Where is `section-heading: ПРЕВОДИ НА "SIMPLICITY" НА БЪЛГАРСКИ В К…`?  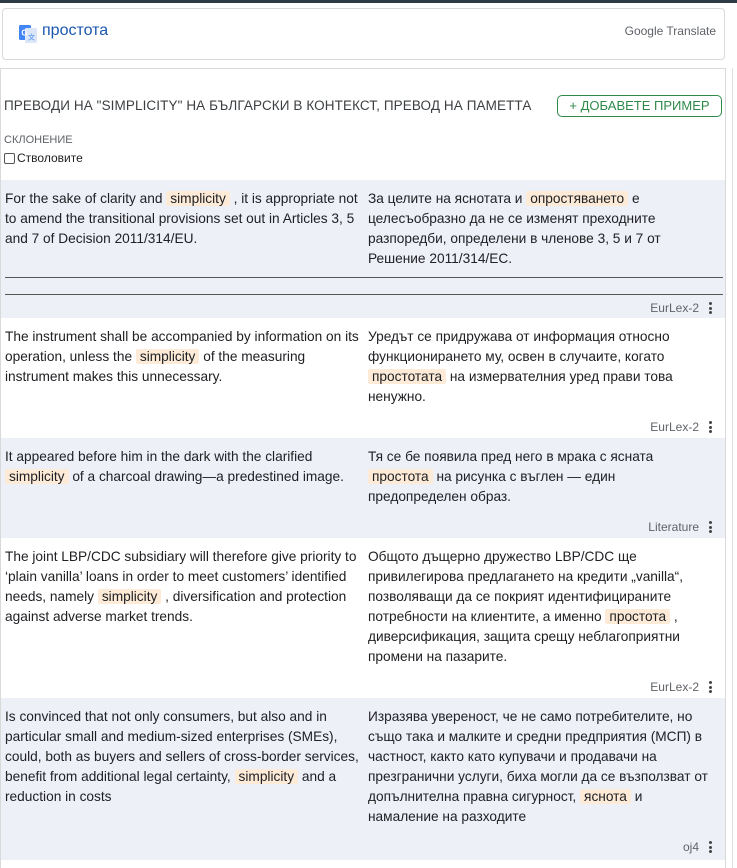
section-heading: ПРЕВОДИ НА "SIMPLICITY" НА БЪЛГАРСКИ В К… is located at coordinates (268, 105).